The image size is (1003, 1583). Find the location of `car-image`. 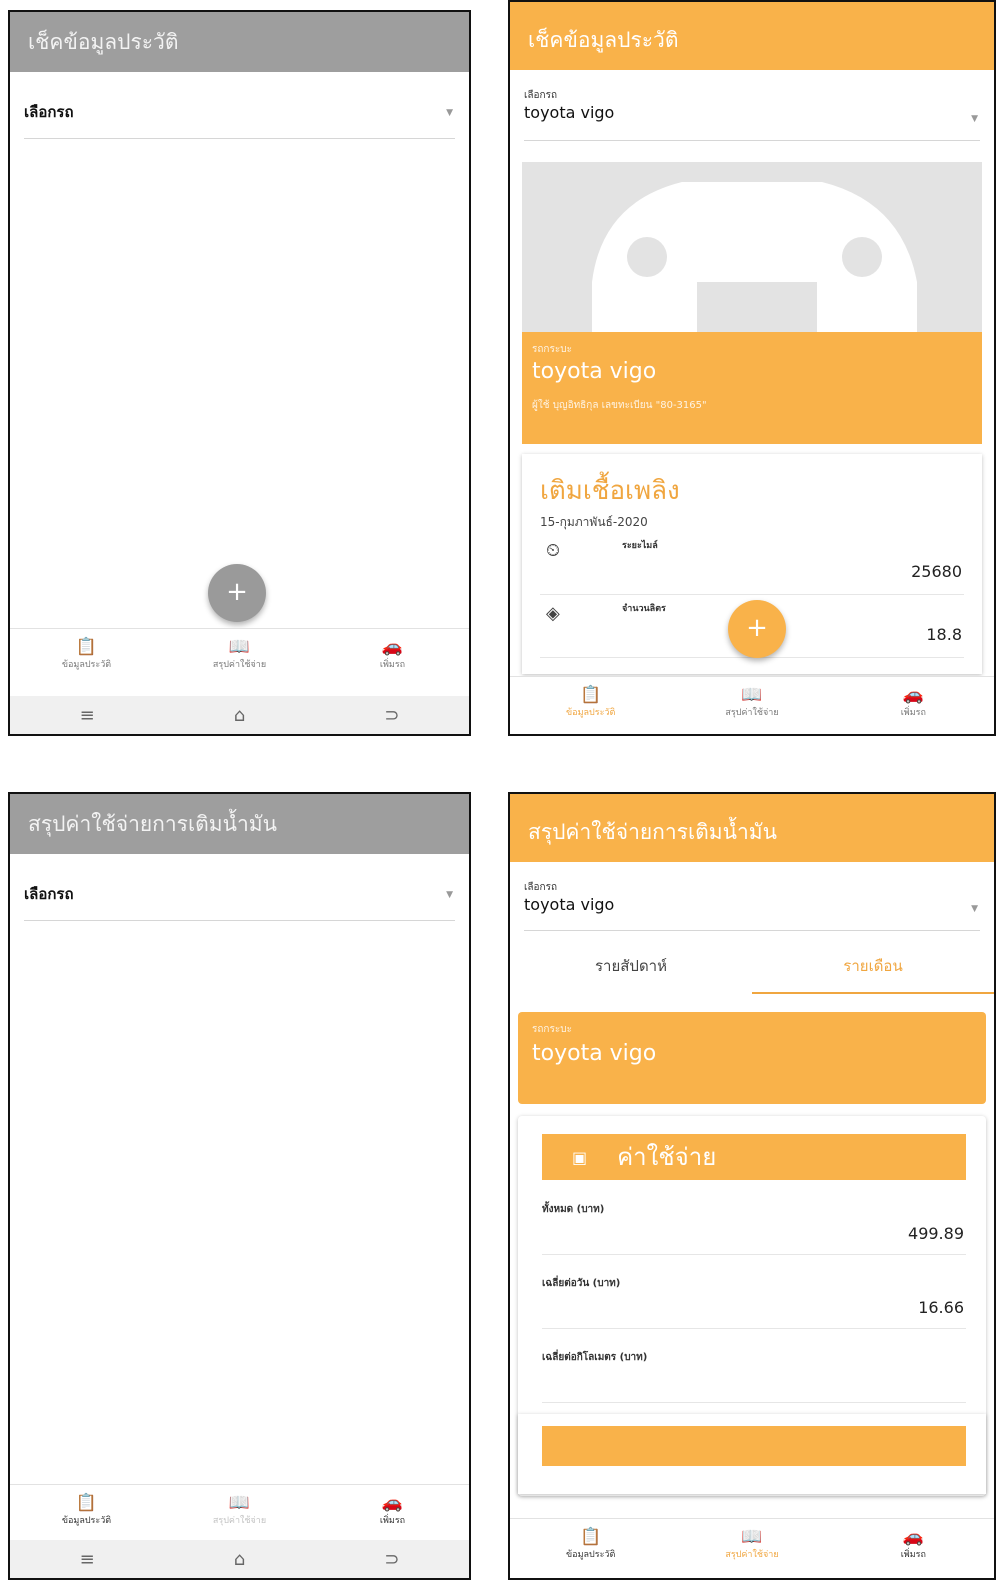

car-image is located at coordinates (752, 247).